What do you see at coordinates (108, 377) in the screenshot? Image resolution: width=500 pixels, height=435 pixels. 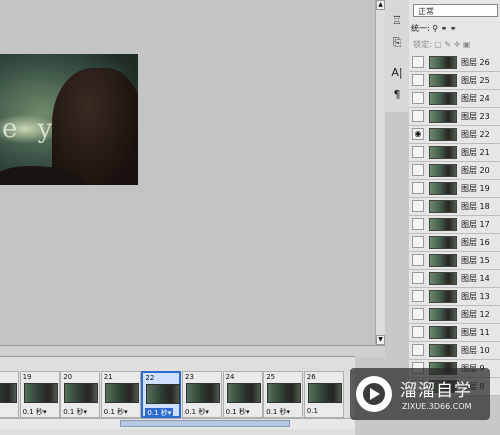 I see `frame-number: 21` at bounding box center [108, 377].